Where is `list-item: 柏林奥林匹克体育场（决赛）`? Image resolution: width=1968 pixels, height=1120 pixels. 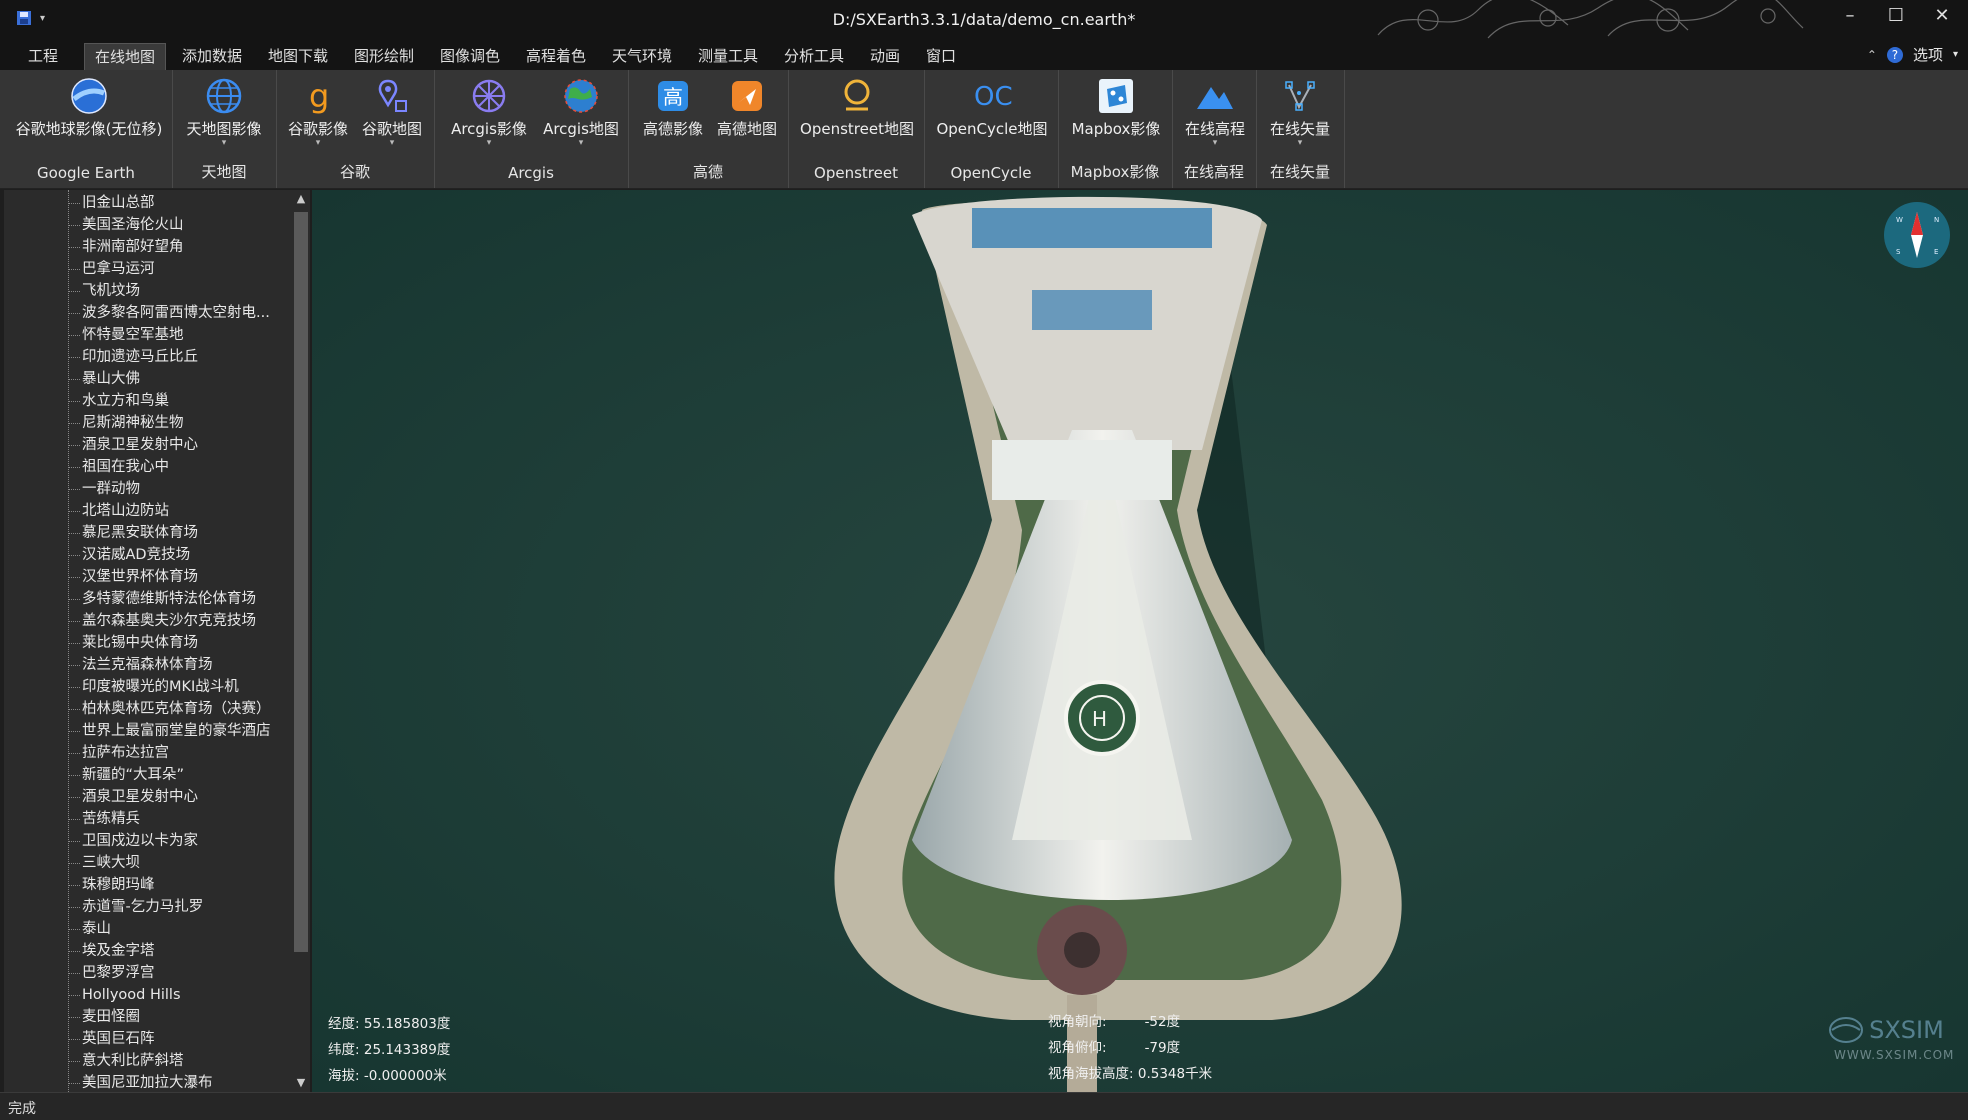
list-item: 柏林奥林匹克体育场（决赛） is located at coordinates (147, 709).